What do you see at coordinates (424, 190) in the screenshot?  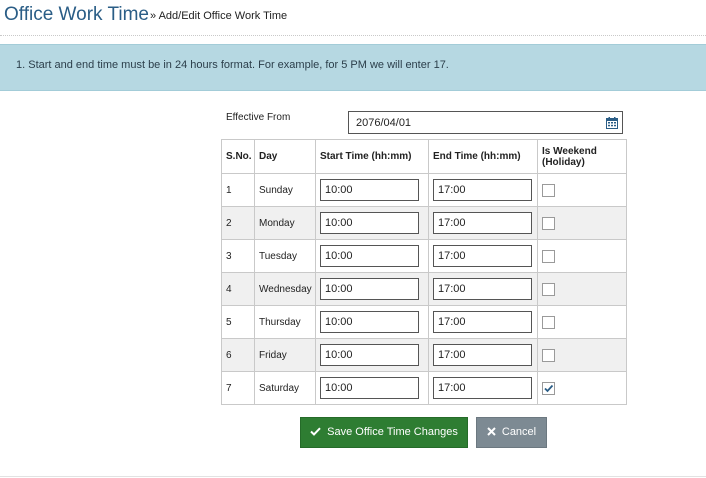 I see `table-row: 1 Sunday` at bounding box center [424, 190].